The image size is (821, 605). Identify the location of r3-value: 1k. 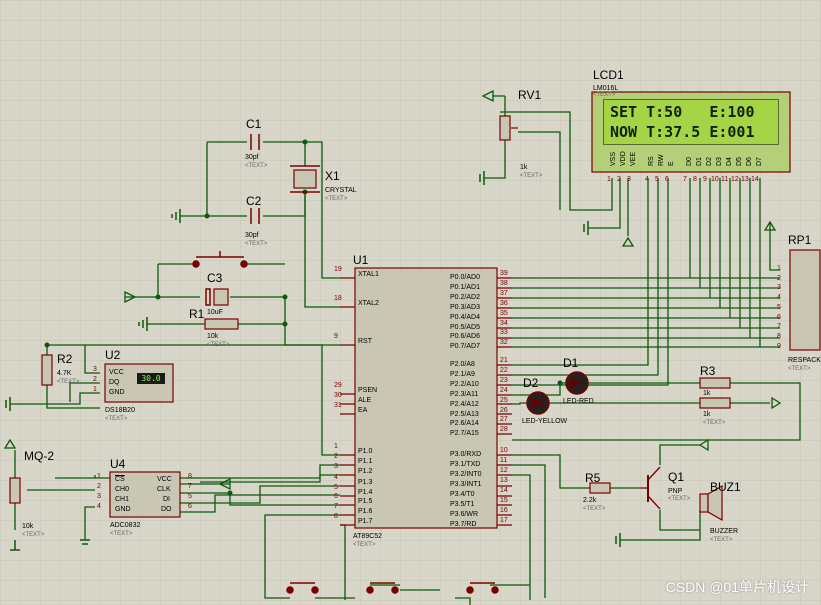
(707, 393).